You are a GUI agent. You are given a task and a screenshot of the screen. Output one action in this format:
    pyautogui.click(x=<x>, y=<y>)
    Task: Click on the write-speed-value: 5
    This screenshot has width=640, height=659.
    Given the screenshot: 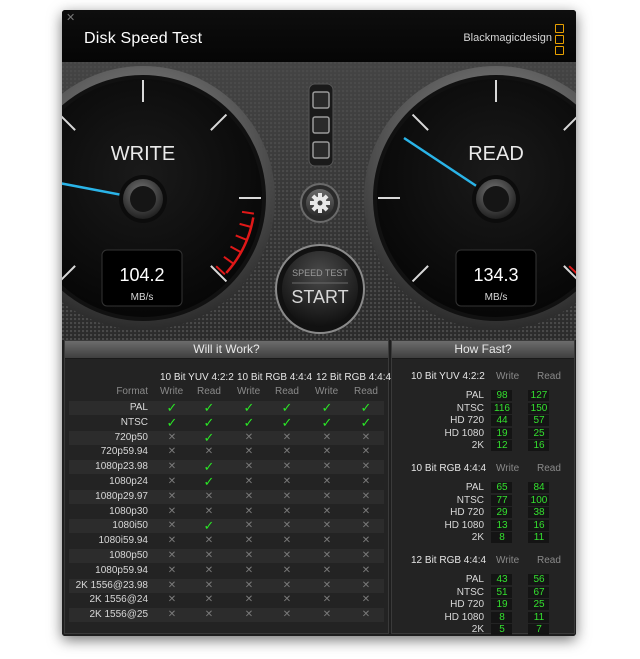 What is the action you would take?
    pyautogui.click(x=502, y=630)
    